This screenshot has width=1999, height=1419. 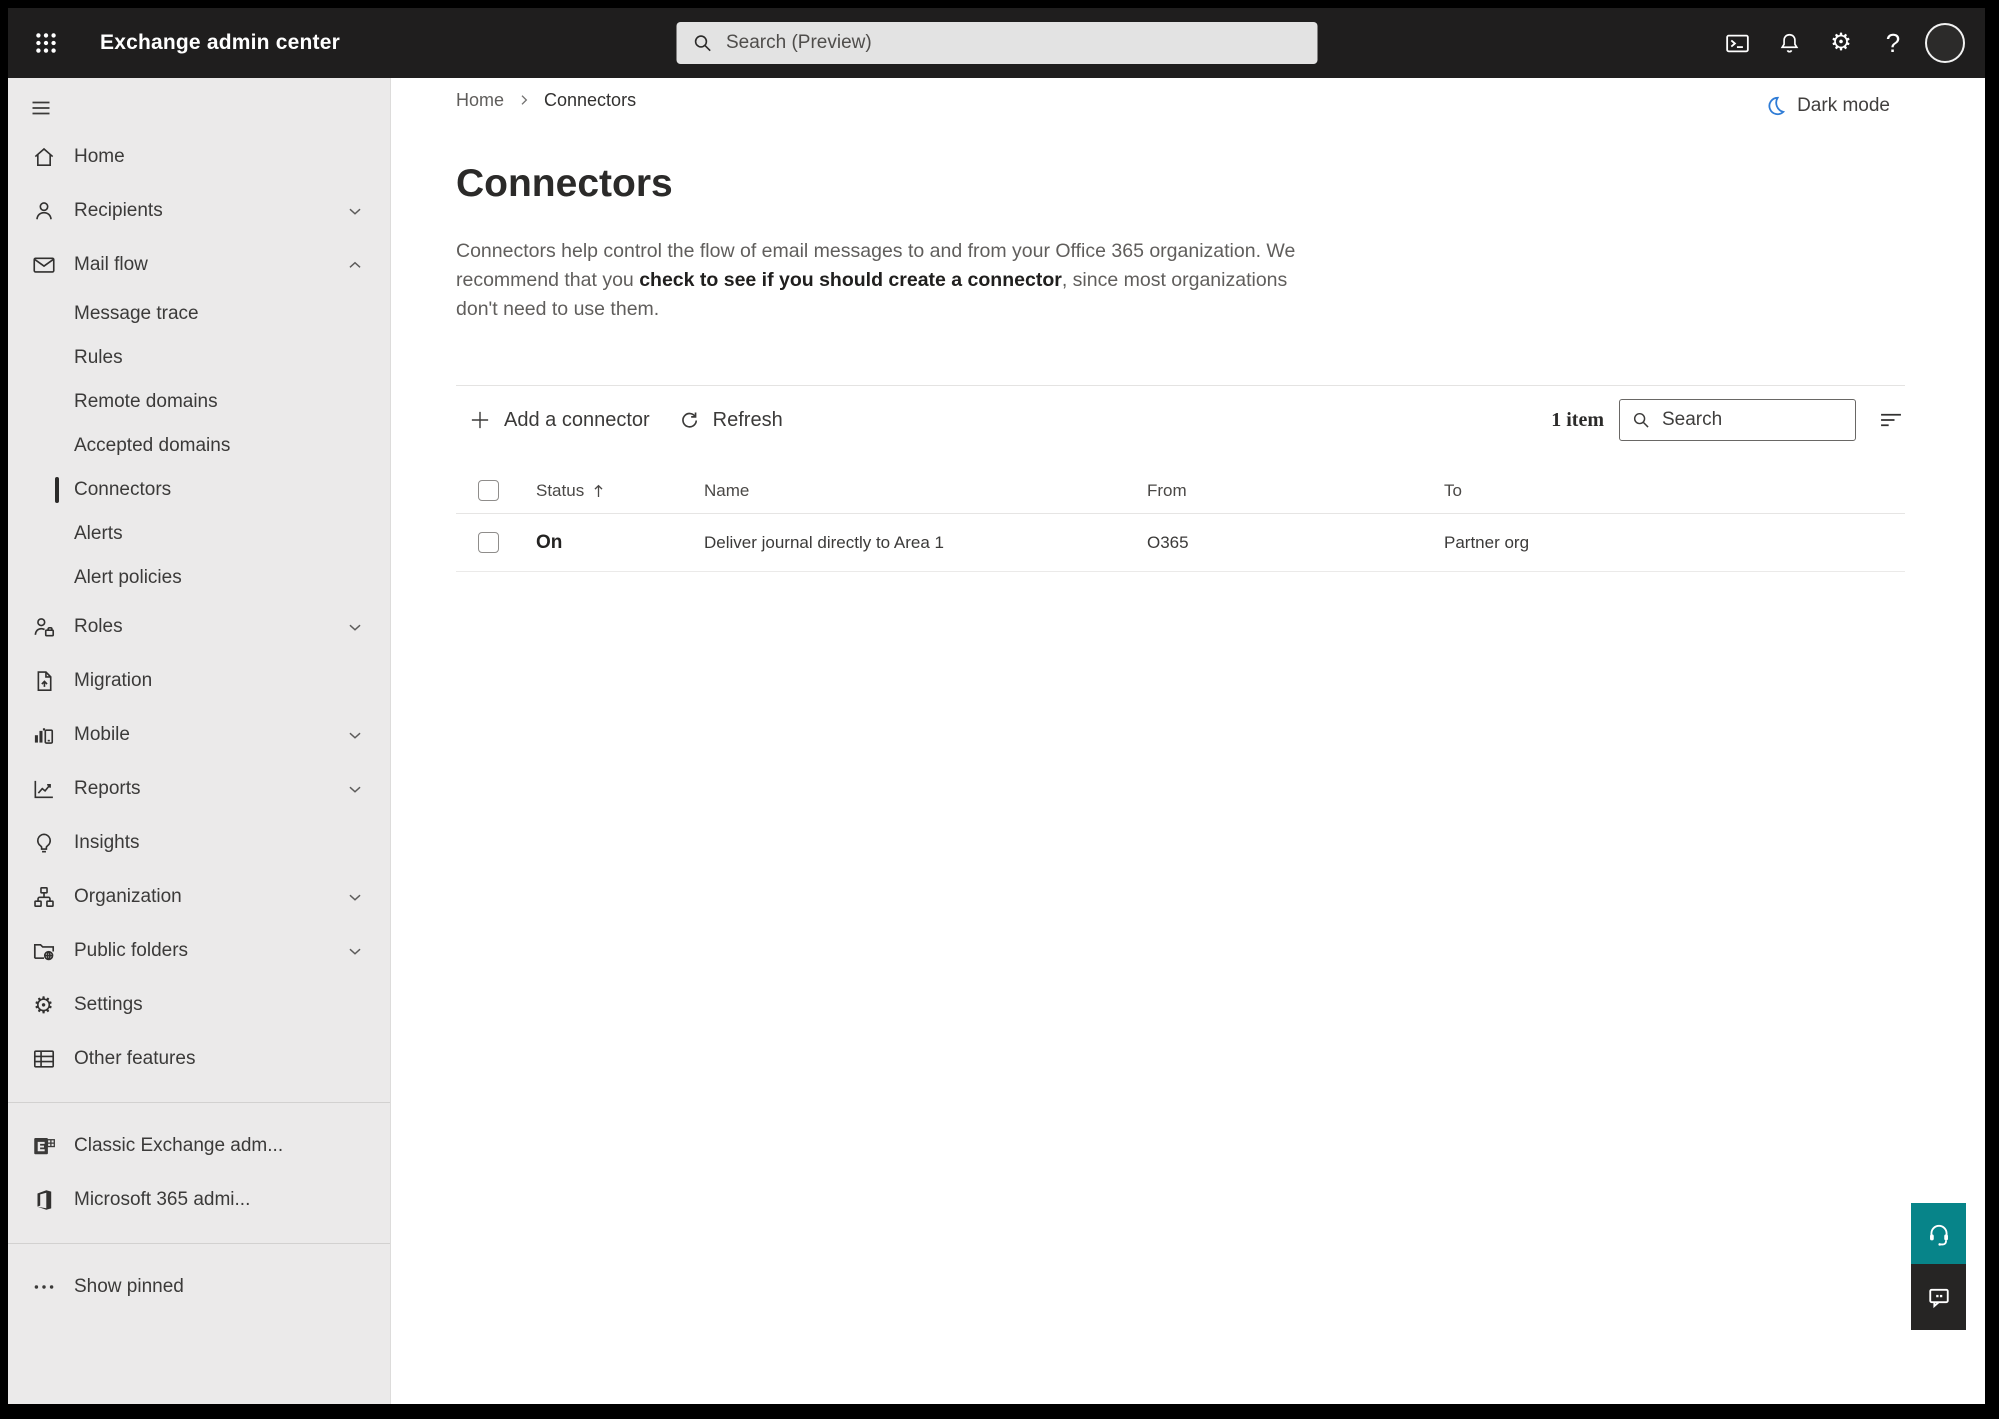 What do you see at coordinates (128, 896) in the screenshot?
I see `sidebar-item-label: Organization` at bounding box center [128, 896].